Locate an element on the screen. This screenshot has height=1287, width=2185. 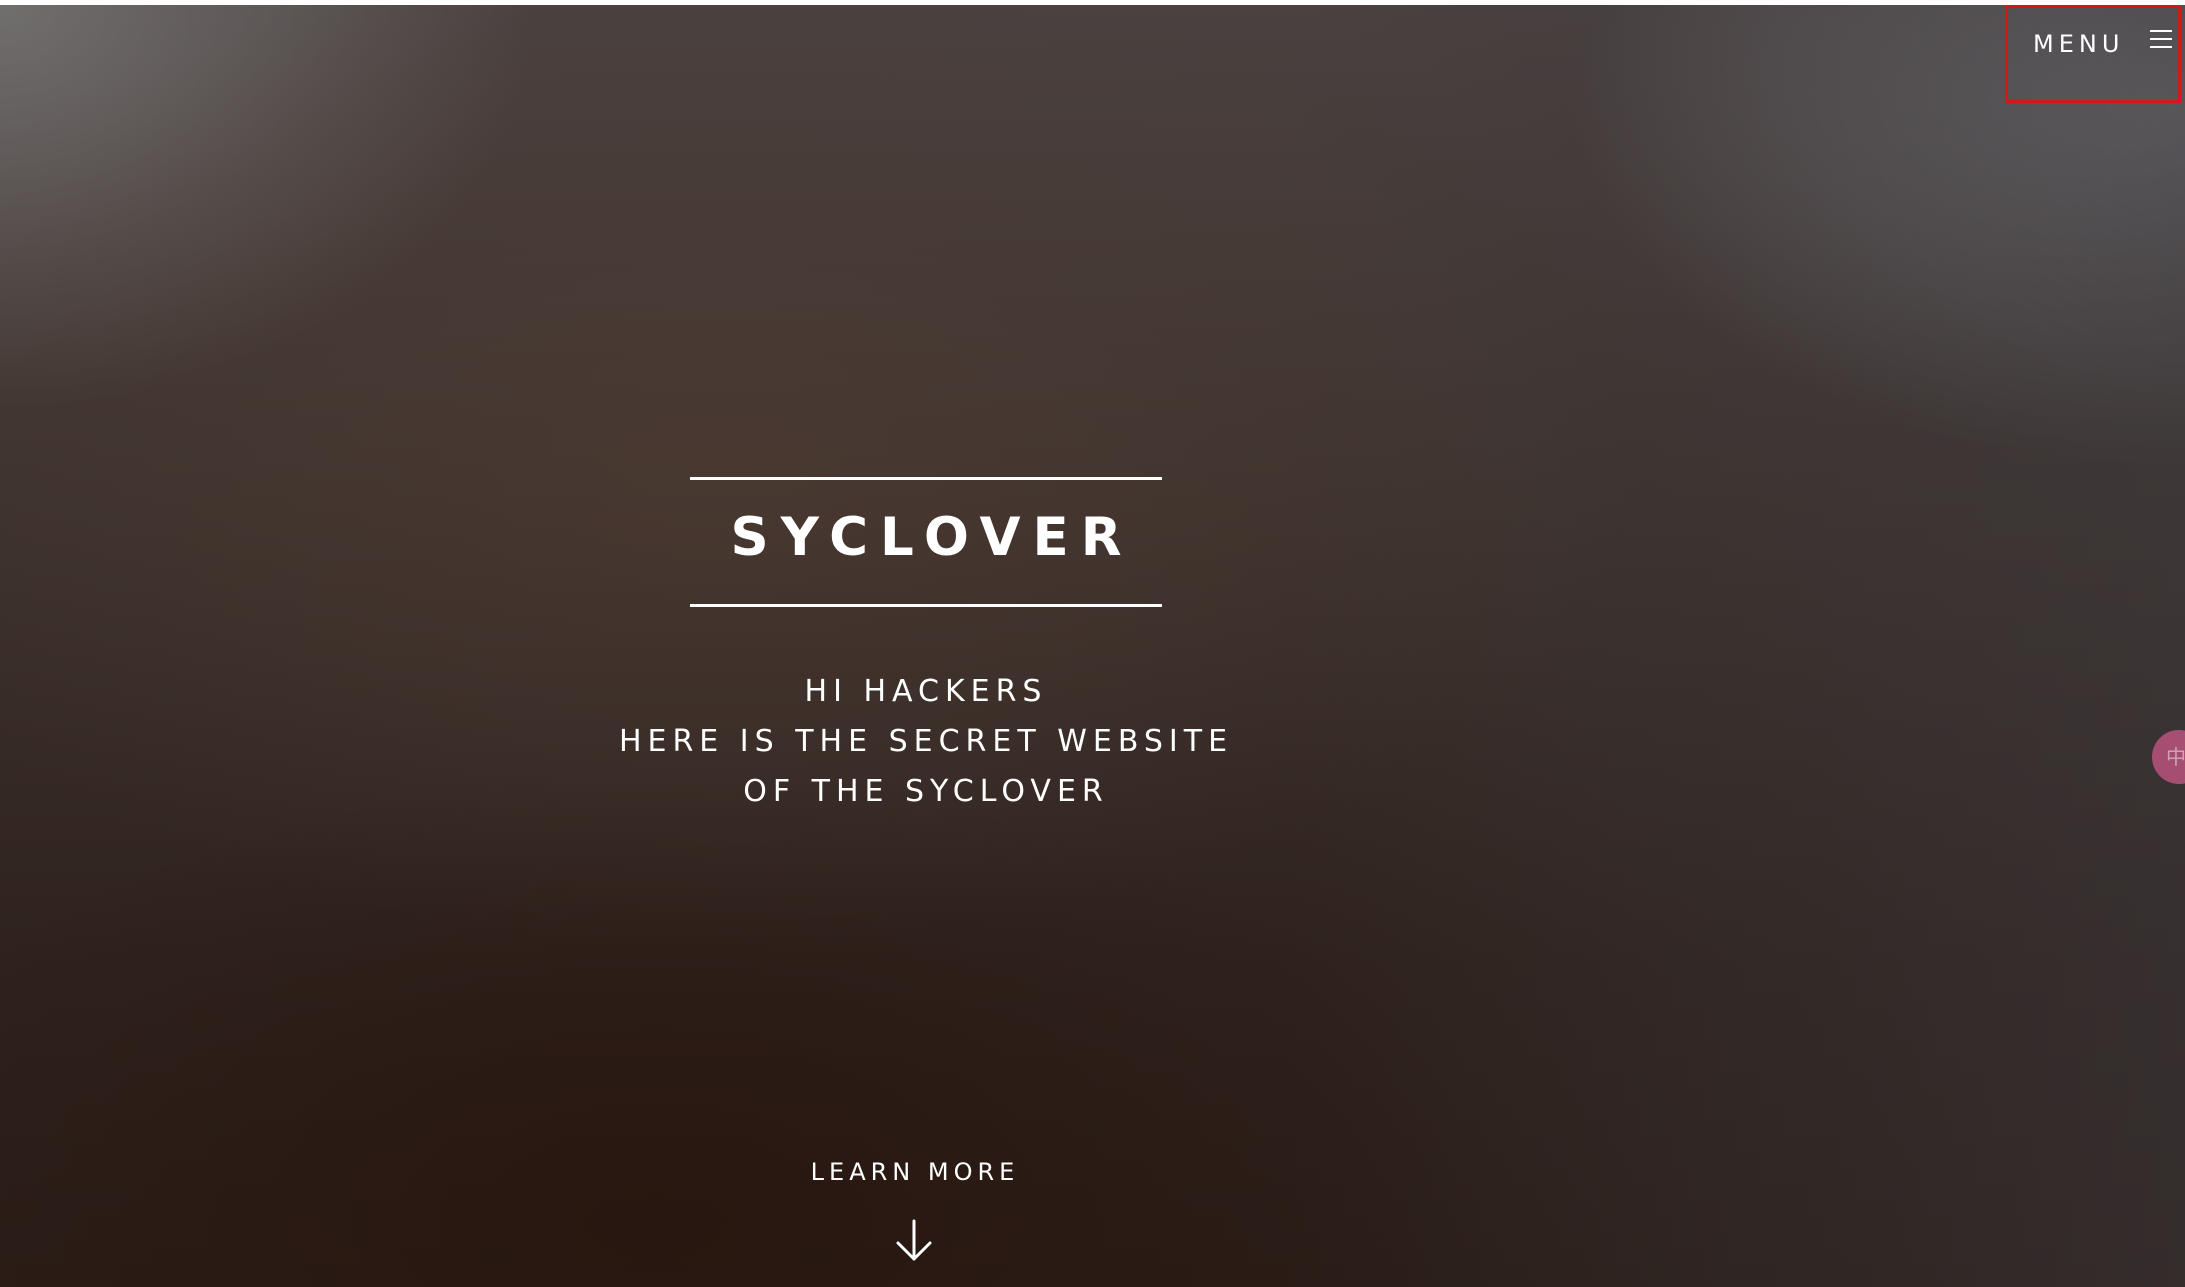
menu-button: MENU is located at coordinates (2093, 54).